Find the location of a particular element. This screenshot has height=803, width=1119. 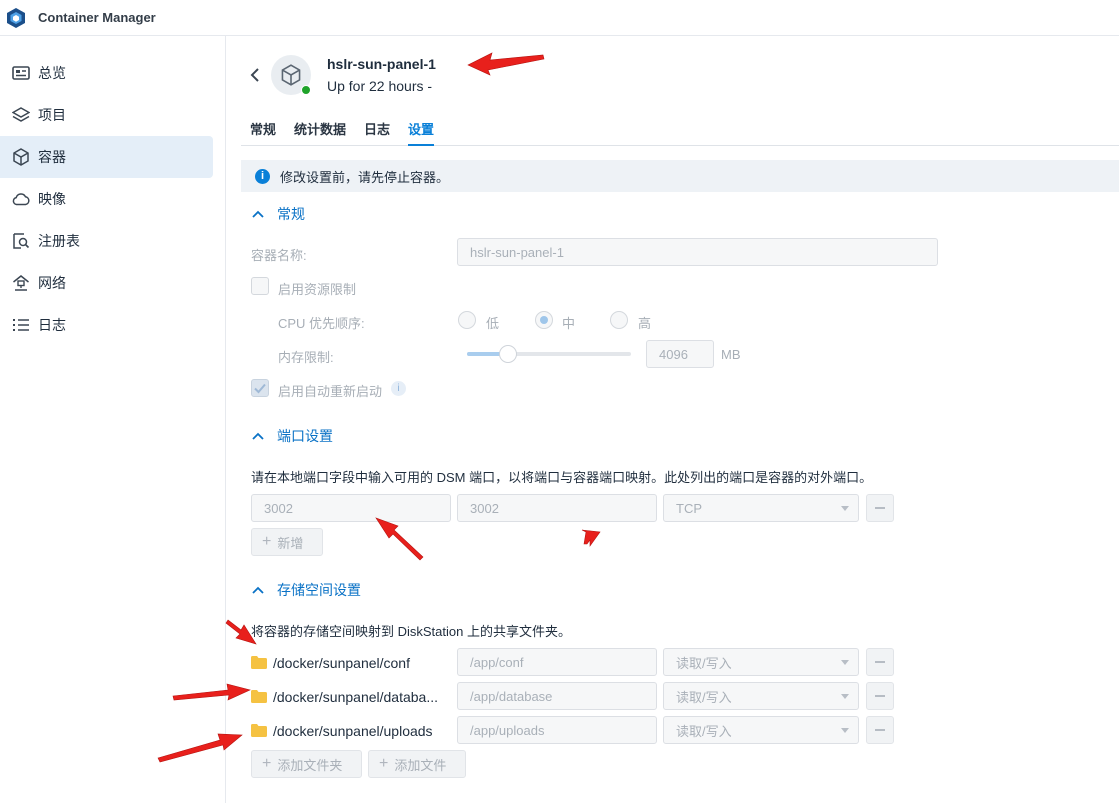

app-logo-icon is located at coordinates (16, 17).